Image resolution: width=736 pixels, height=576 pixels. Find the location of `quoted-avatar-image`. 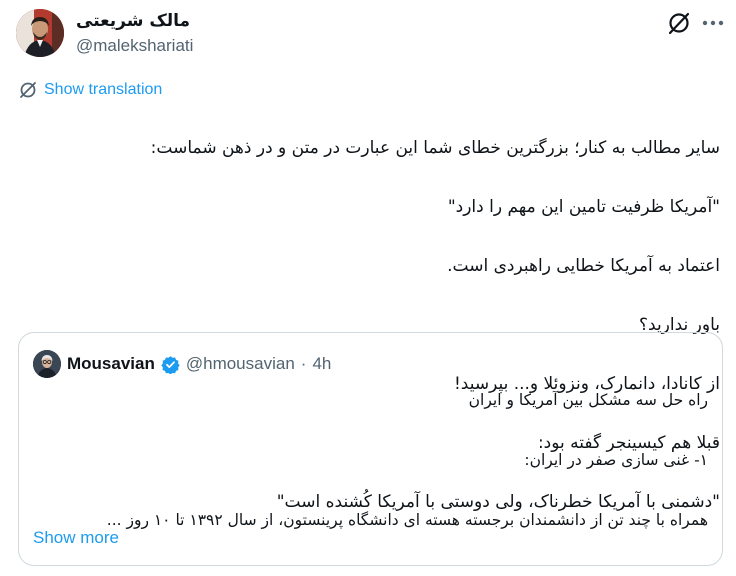

quoted-avatar-image is located at coordinates (47, 364).